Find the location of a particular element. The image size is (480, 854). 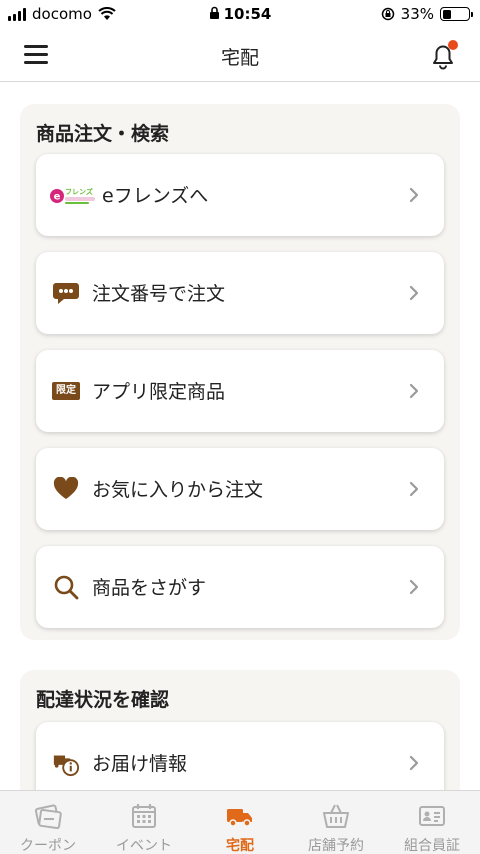

bottom-tab-bar: クーポン イベント 宅配 店舗予約 組合員証 is located at coordinates (240, 822).